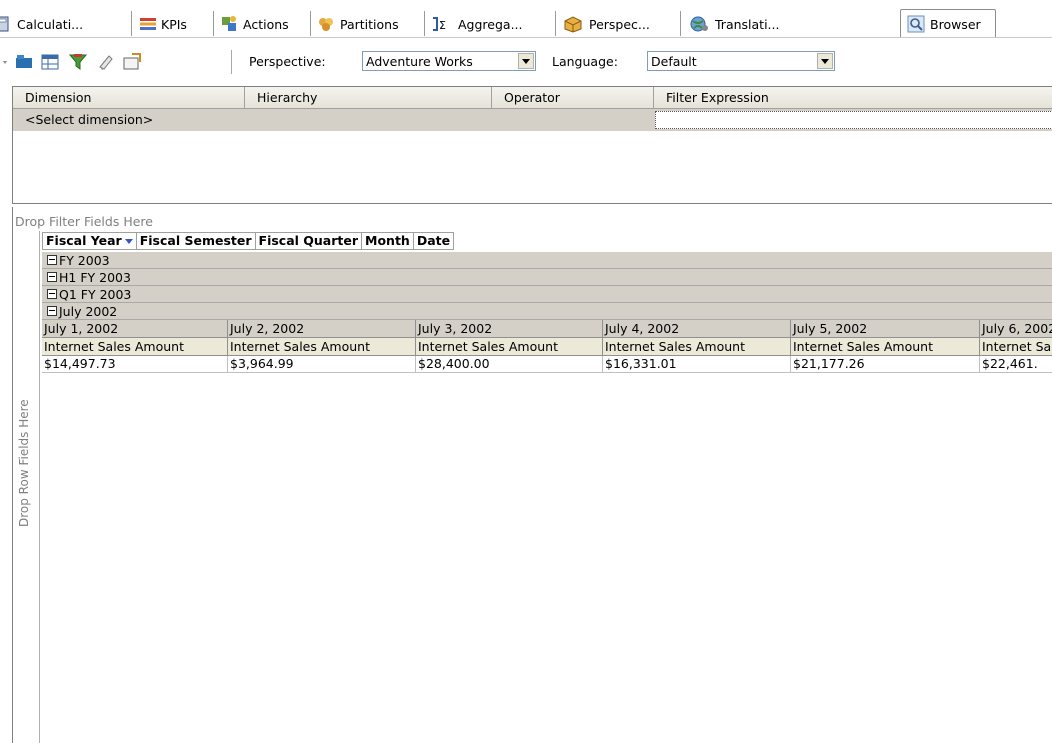 The image size is (1052, 743). Describe the element at coordinates (368, 98) in the screenshot. I see `column-header-hierarchy: Hierarchy` at that location.